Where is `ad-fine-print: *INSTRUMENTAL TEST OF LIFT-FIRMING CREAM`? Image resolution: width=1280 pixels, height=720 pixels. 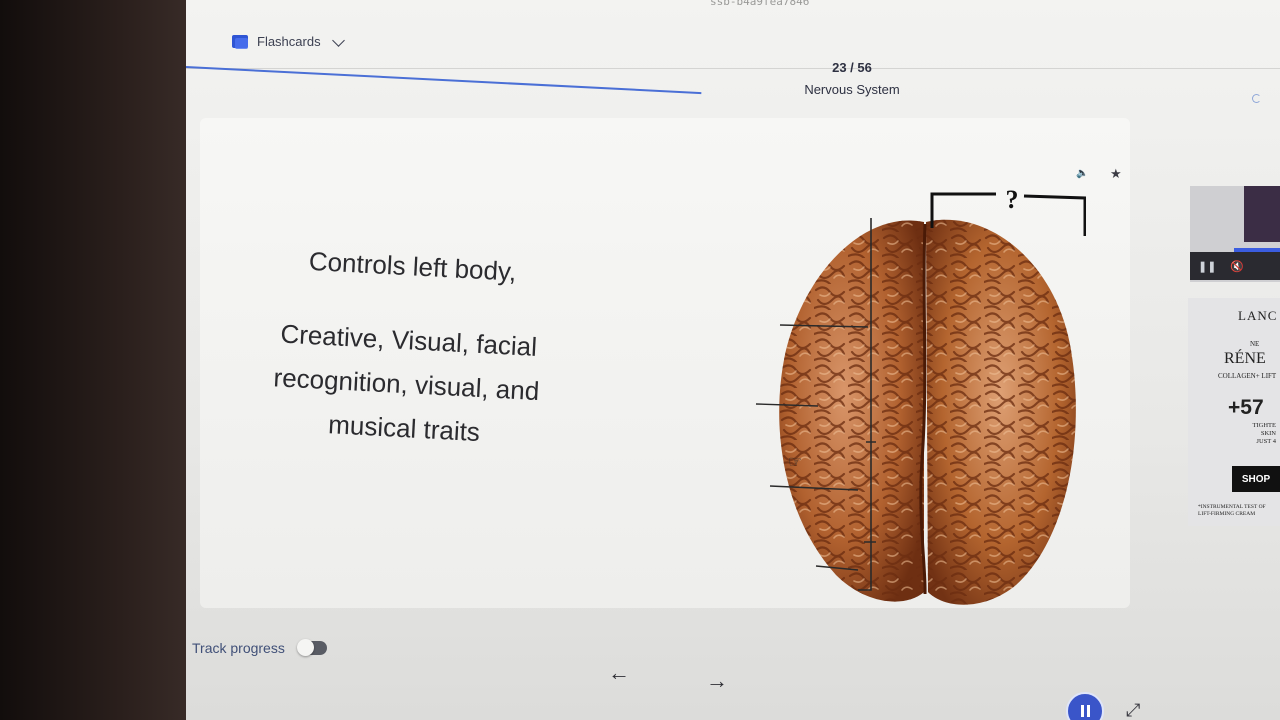 ad-fine-print: *INSTRUMENTAL TEST OF LIFT-FIRMING CREAM is located at coordinates (1232, 510).